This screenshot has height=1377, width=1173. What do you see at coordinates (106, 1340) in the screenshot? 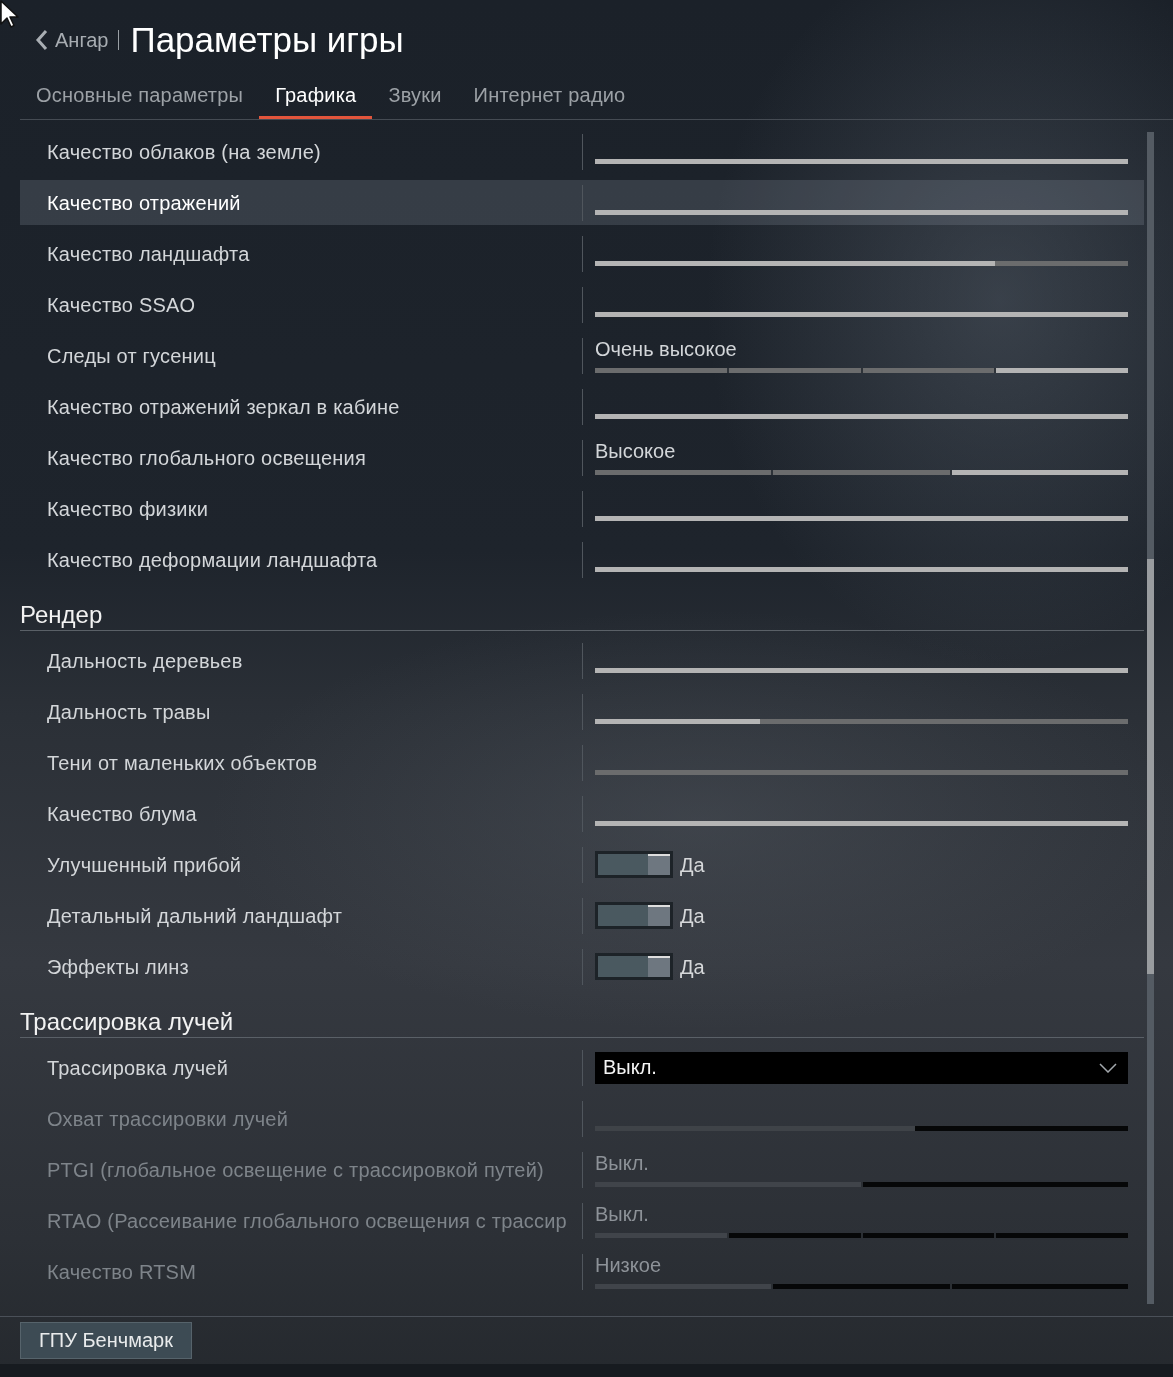
I see `benchmark-button: ГПУ Бенчмарк` at bounding box center [106, 1340].